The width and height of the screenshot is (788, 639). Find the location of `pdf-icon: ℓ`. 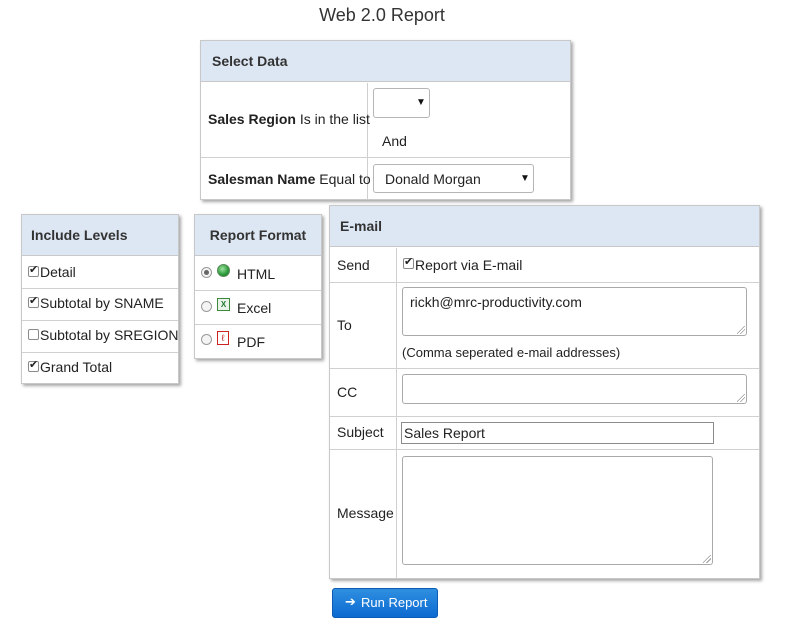

pdf-icon: ℓ is located at coordinates (223, 338).